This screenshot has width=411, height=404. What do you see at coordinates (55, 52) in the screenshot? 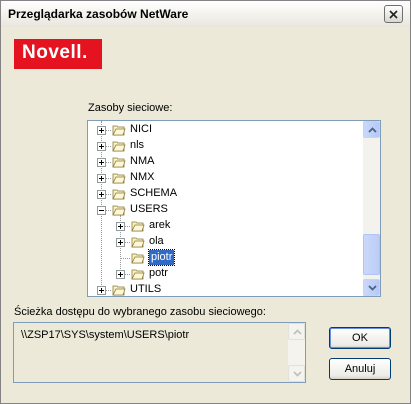
I see `novell-logo-text: Novell.` at bounding box center [55, 52].